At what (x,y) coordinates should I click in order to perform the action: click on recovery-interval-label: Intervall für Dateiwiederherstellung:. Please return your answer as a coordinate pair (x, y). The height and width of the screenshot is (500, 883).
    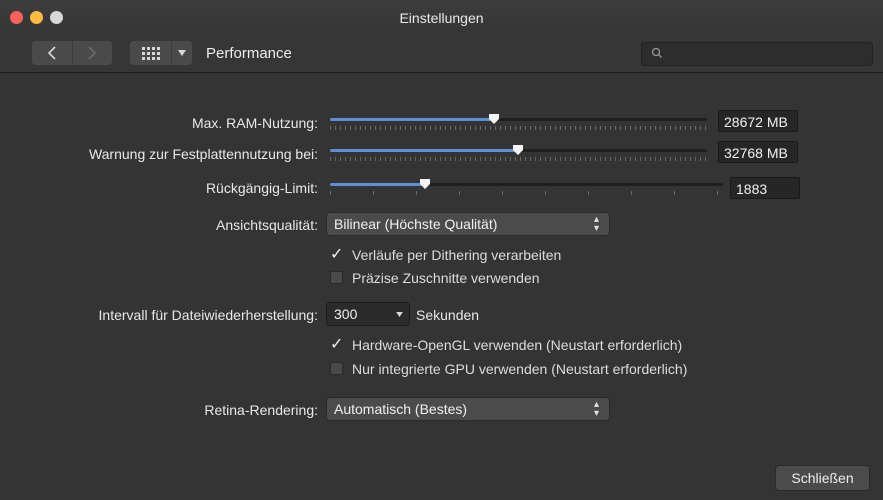
    Looking at the image, I should click on (208, 315).